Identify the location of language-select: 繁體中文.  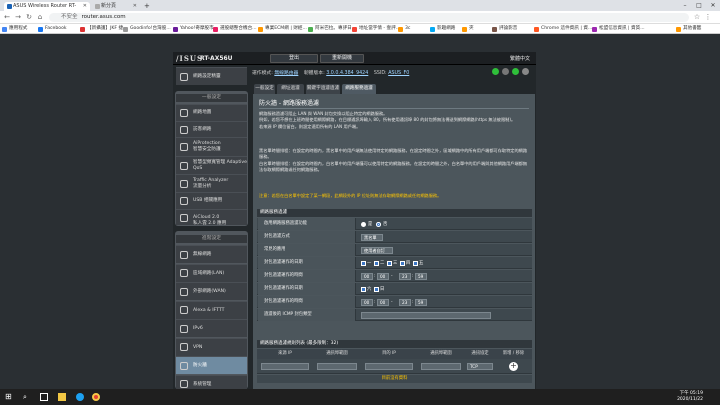
(520, 58).